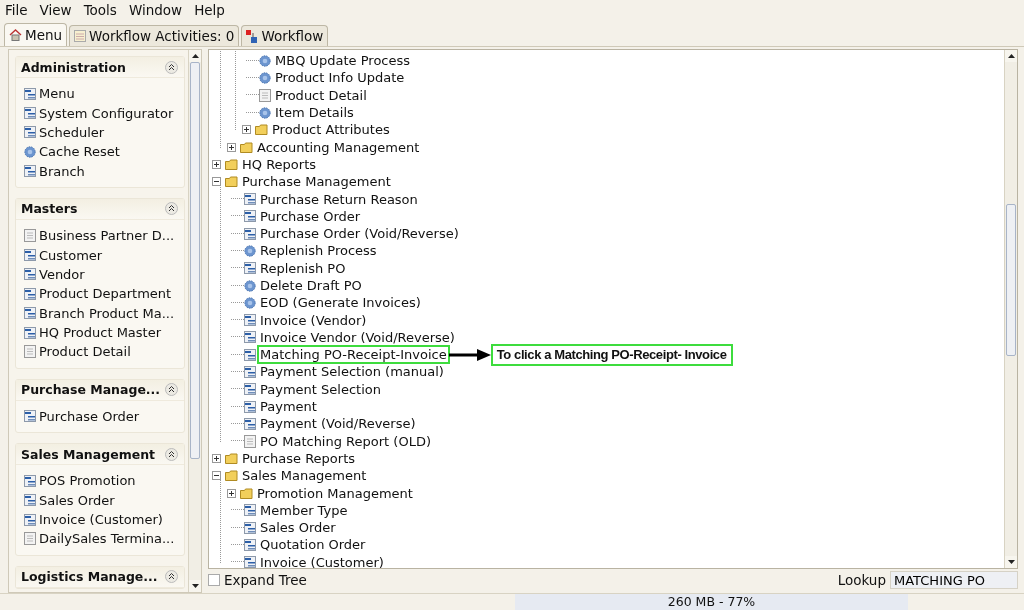 This screenshot has width=1024, height=610. I want to click on sidebar-item: Menu, so click(57, 94).